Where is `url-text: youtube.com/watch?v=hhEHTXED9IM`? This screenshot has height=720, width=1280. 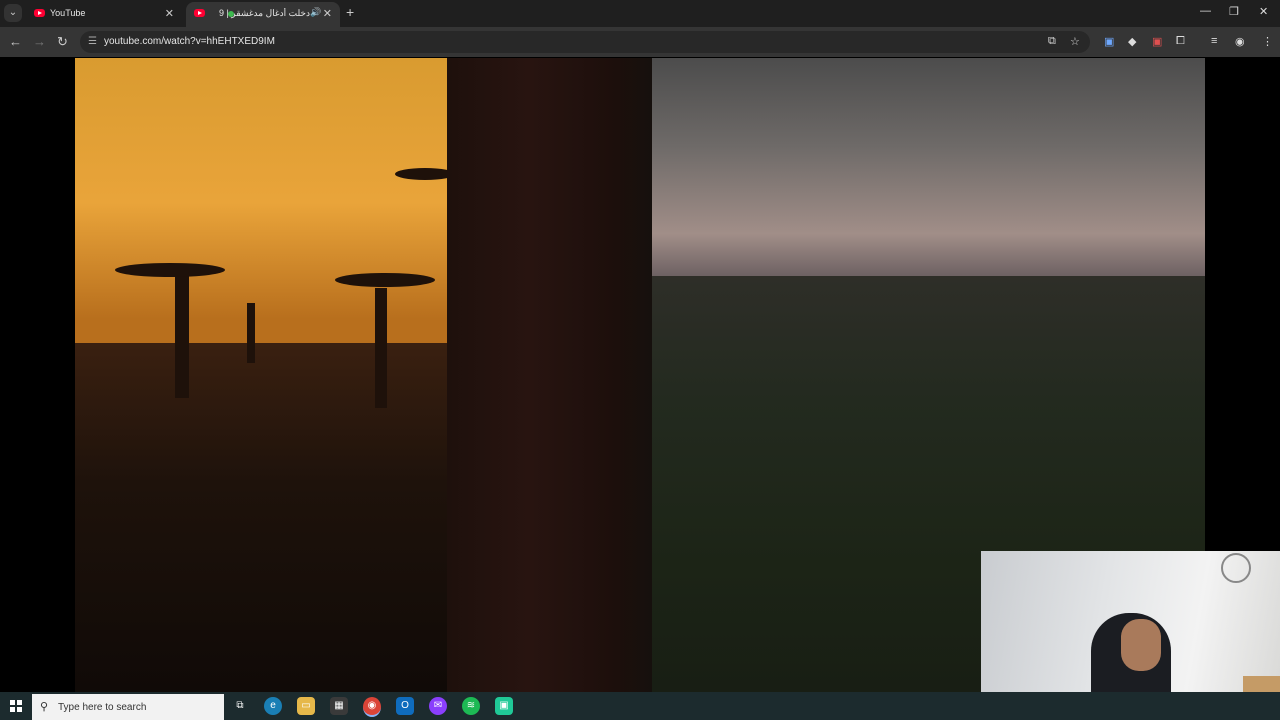 url-text: youtube.com/watch?v=hhEHTXED9IM is located at coordinates (189, 41).